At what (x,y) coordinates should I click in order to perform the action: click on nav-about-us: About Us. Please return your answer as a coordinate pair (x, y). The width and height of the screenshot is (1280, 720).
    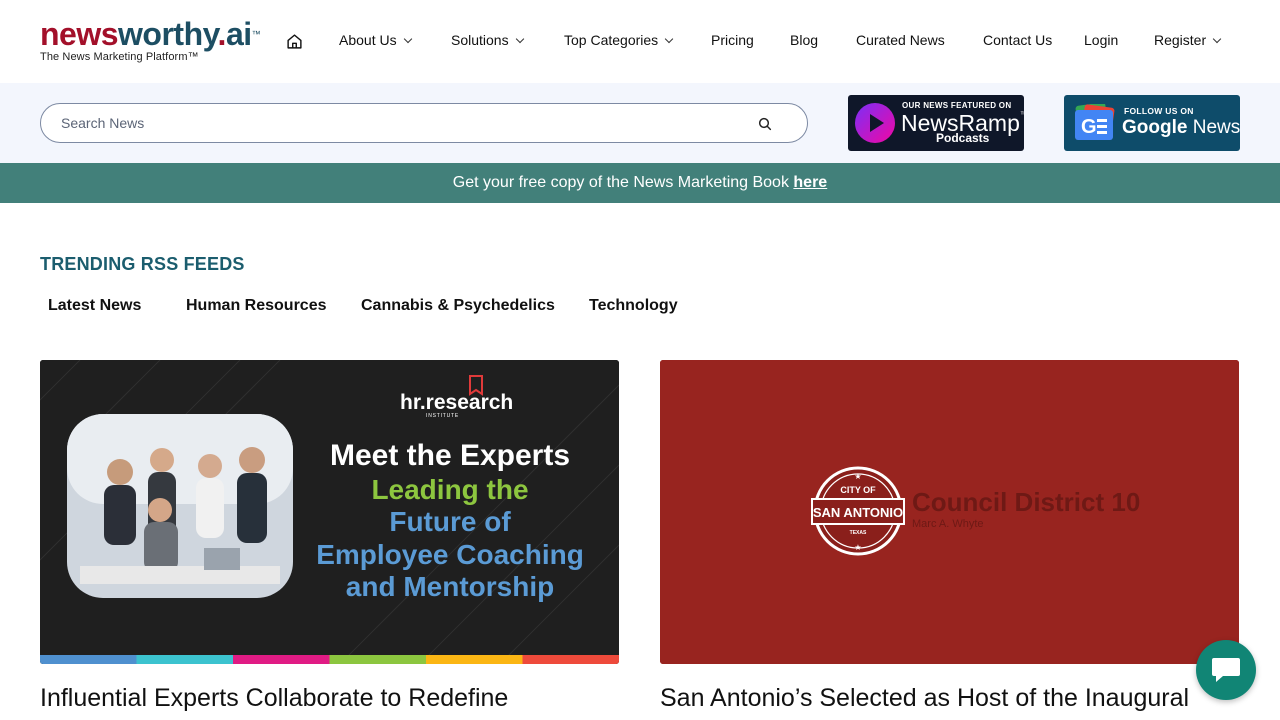
    Looking at the image, I should click on (375, 40).